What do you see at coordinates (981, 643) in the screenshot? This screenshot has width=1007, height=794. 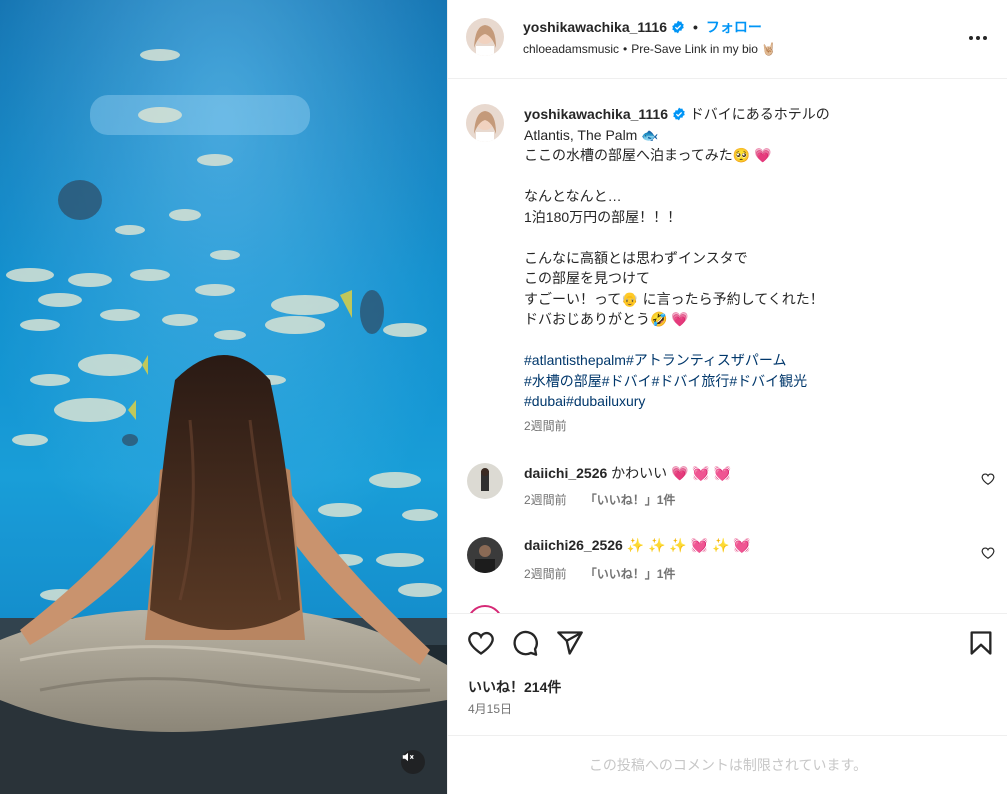 I see `bookmark-icon` at bounding box center [981, 643].